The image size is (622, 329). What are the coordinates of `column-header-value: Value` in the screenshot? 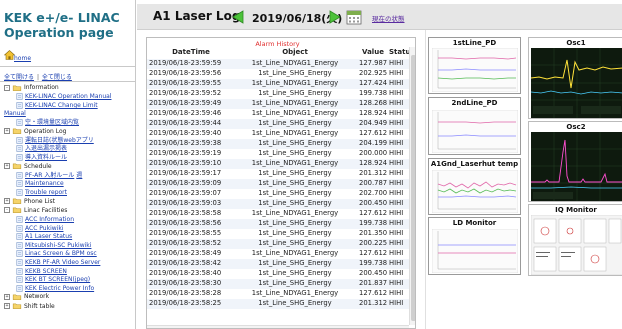 It's located at (373, 52).